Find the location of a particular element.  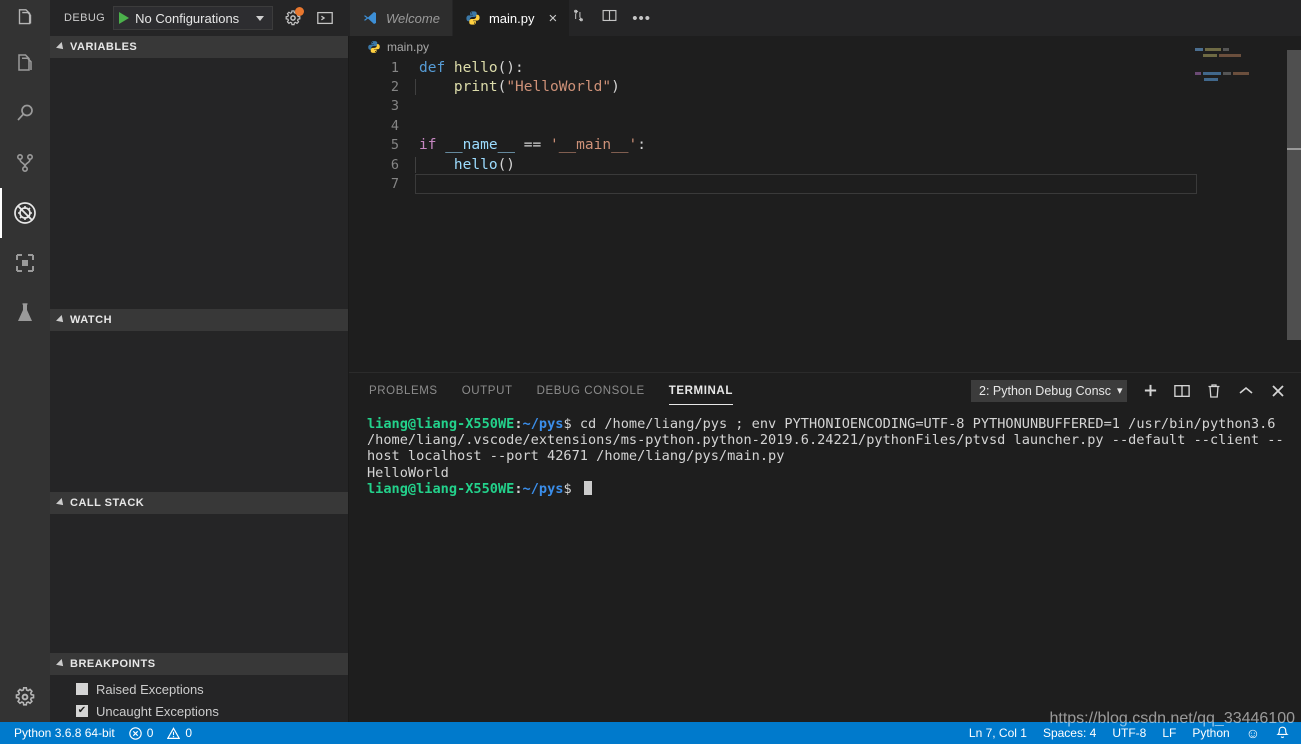

pane-header-variables: VARIABLES is located at coordinates (199, 47).